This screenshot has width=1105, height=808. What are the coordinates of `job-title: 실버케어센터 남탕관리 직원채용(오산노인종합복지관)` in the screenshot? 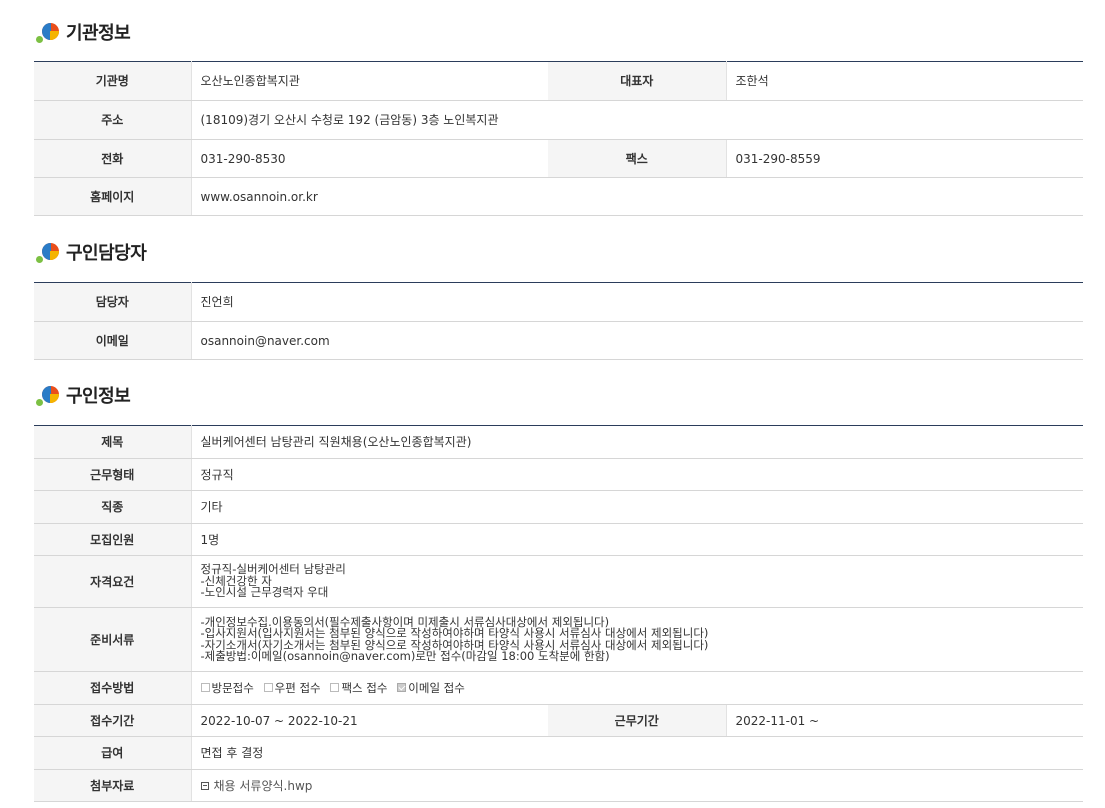 It's located at (637, 442).